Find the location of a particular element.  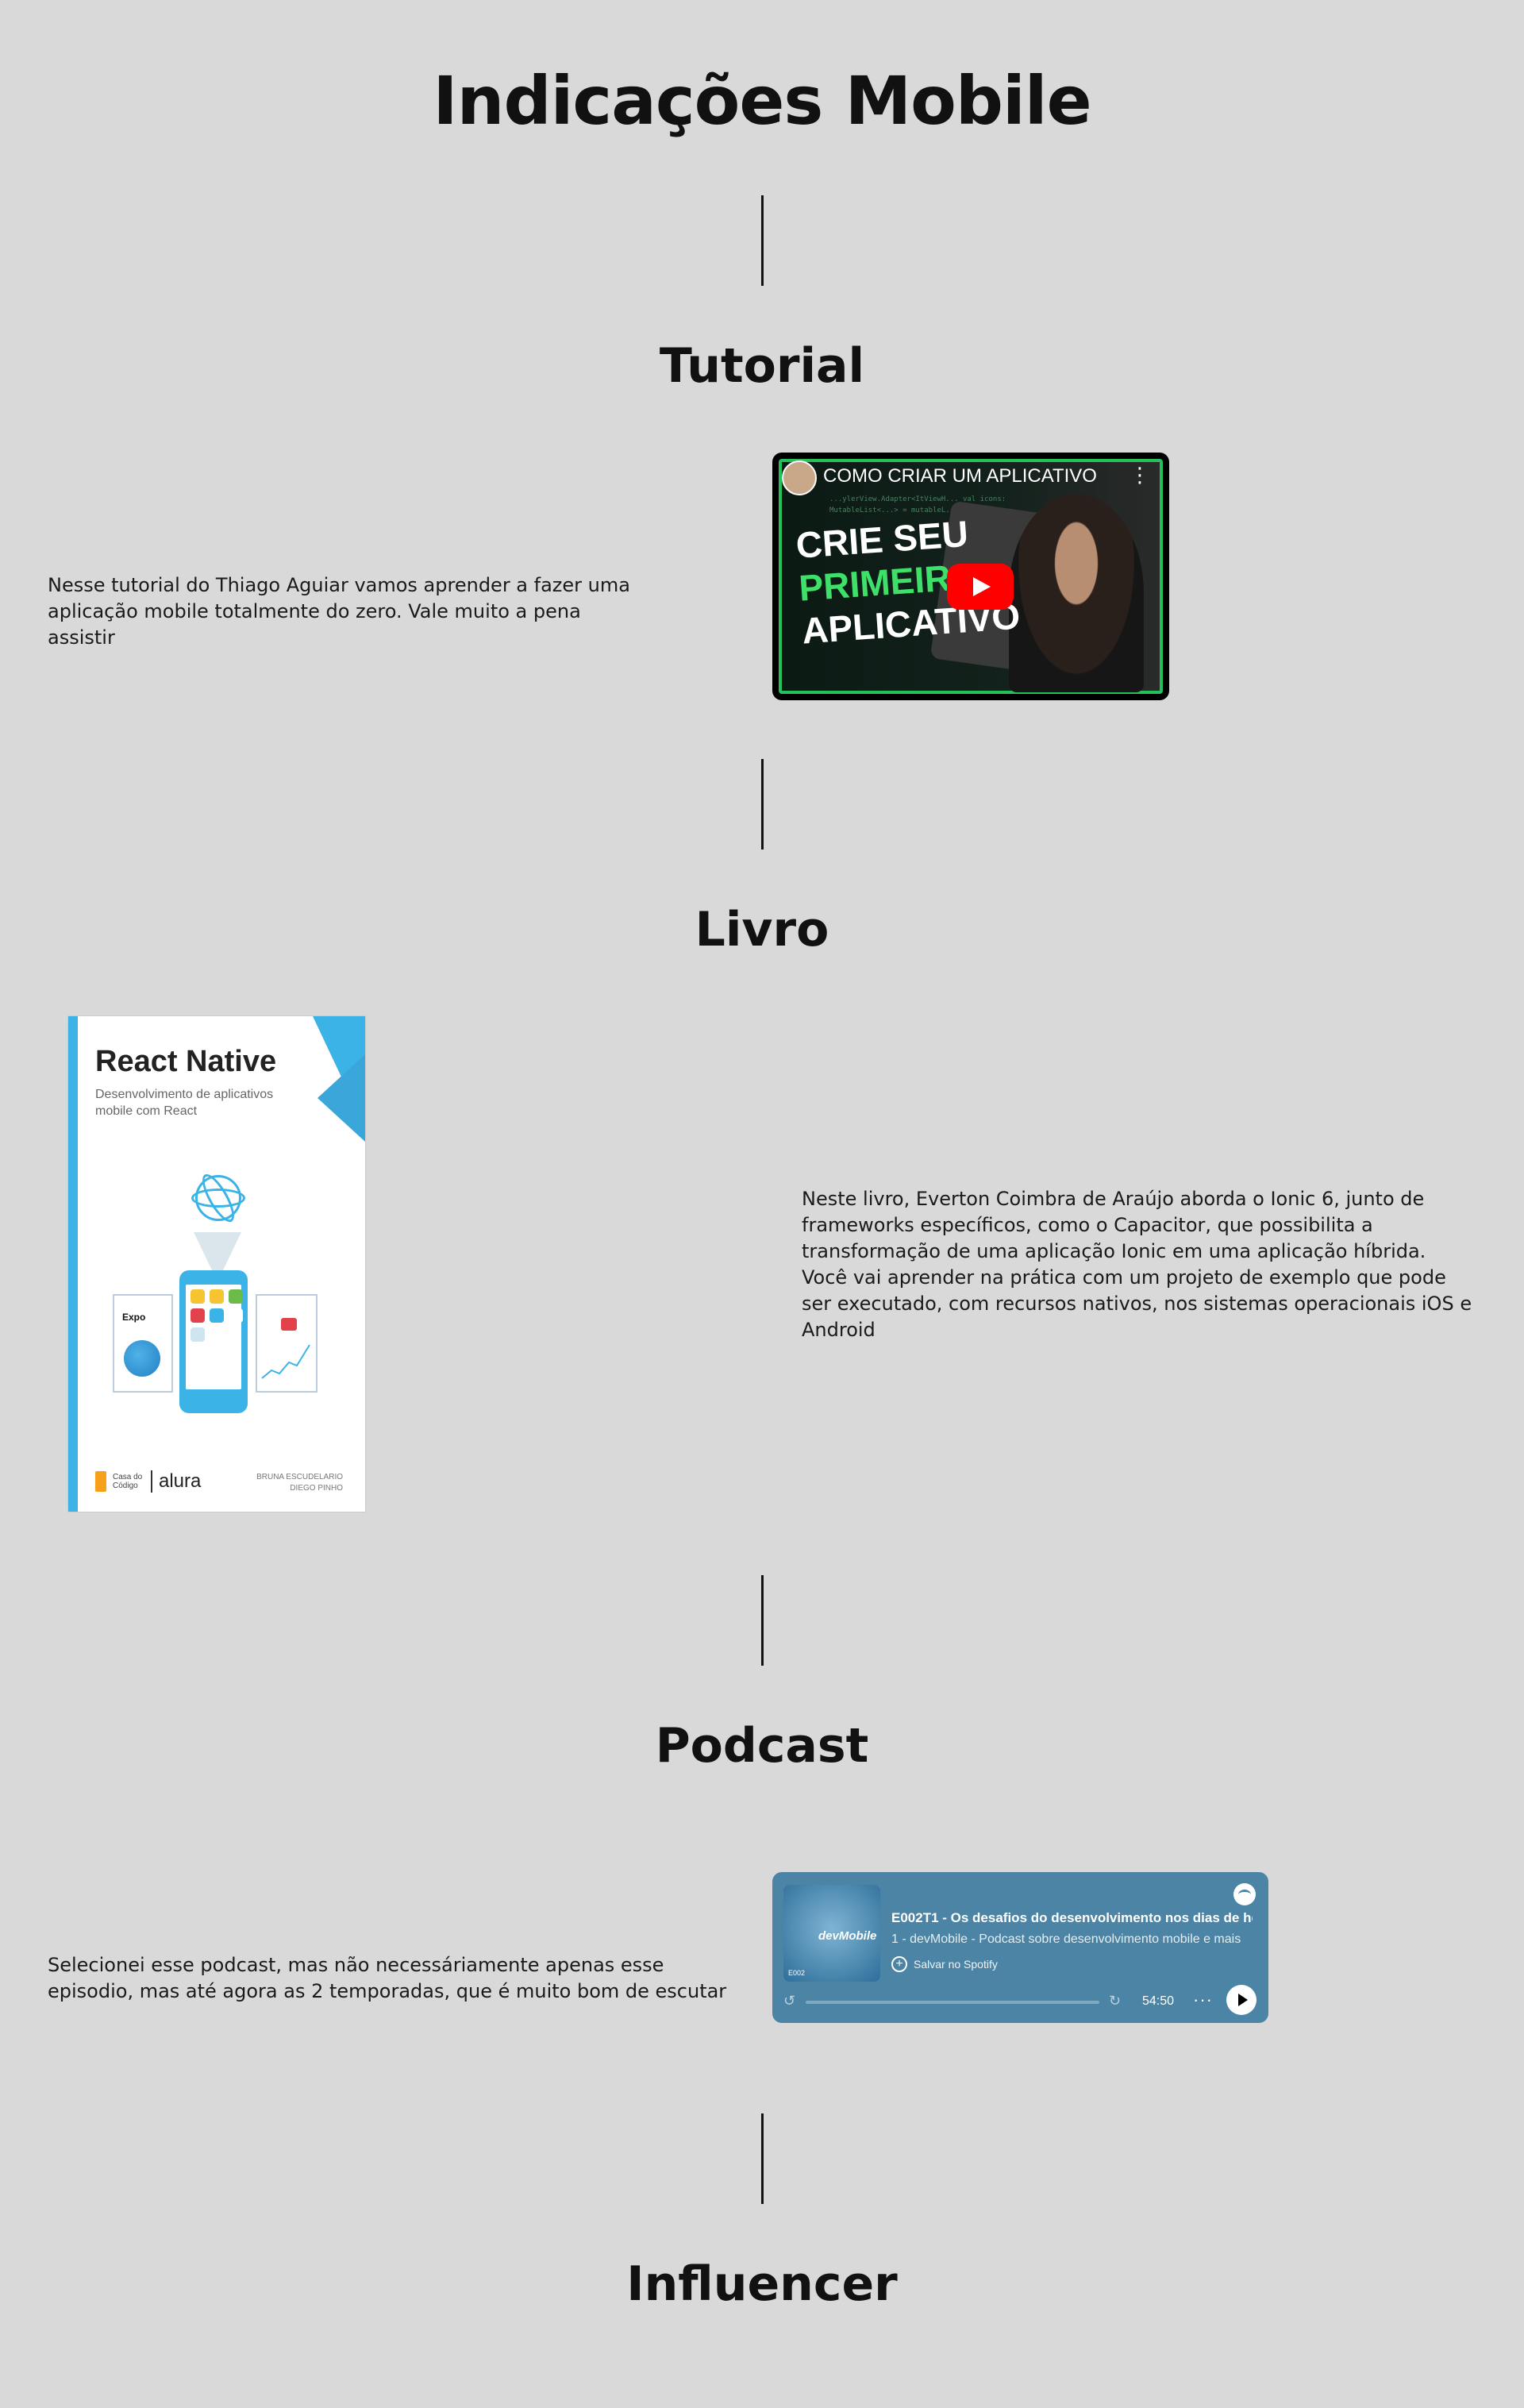

podcast-cover: devMobile E002 is located at coordinates (831, 1933).